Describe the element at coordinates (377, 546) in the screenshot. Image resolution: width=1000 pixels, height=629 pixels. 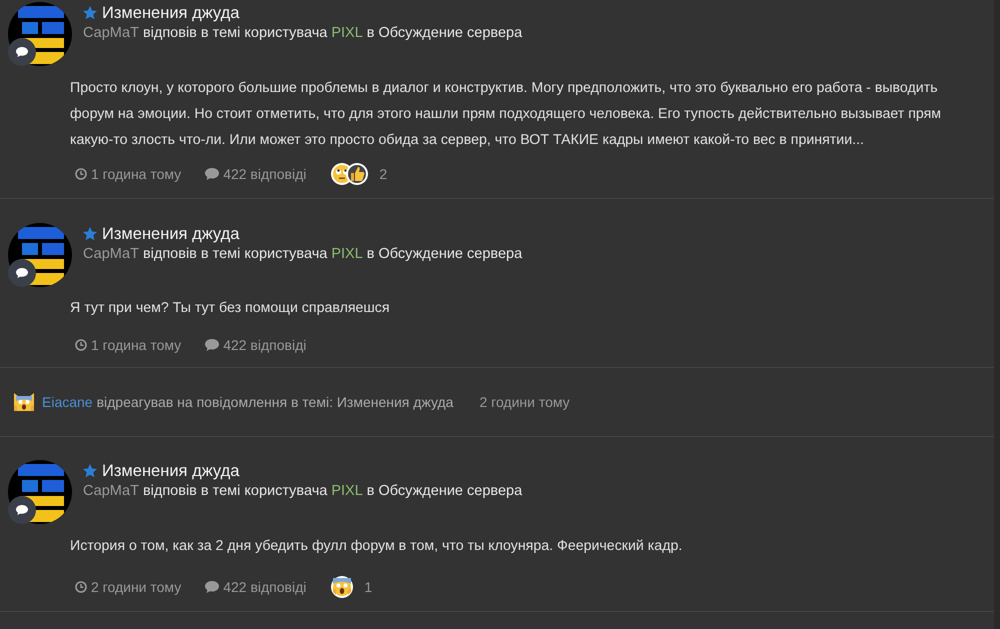
I see `post-excerpt: История о том, как за 2 дня убедить фулл форум в том, что ты клоуняра. Феерический кадр.` at that location.